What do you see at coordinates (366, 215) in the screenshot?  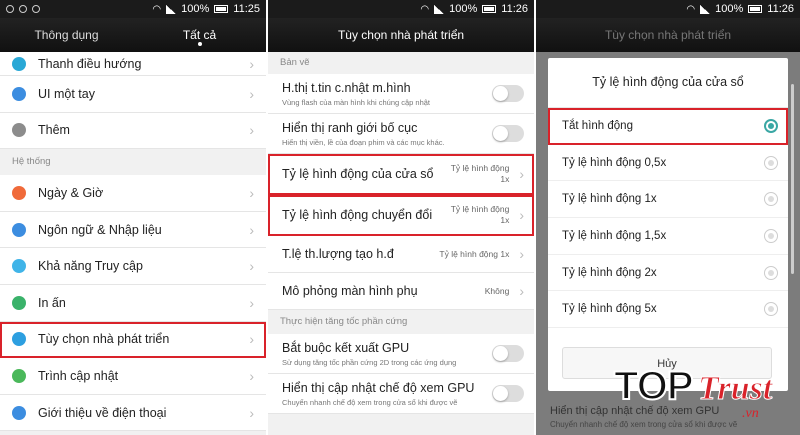 I see `dev-option-text: Tỷ lệ hình động chuyển đổi` at bounding box center [366, 215].